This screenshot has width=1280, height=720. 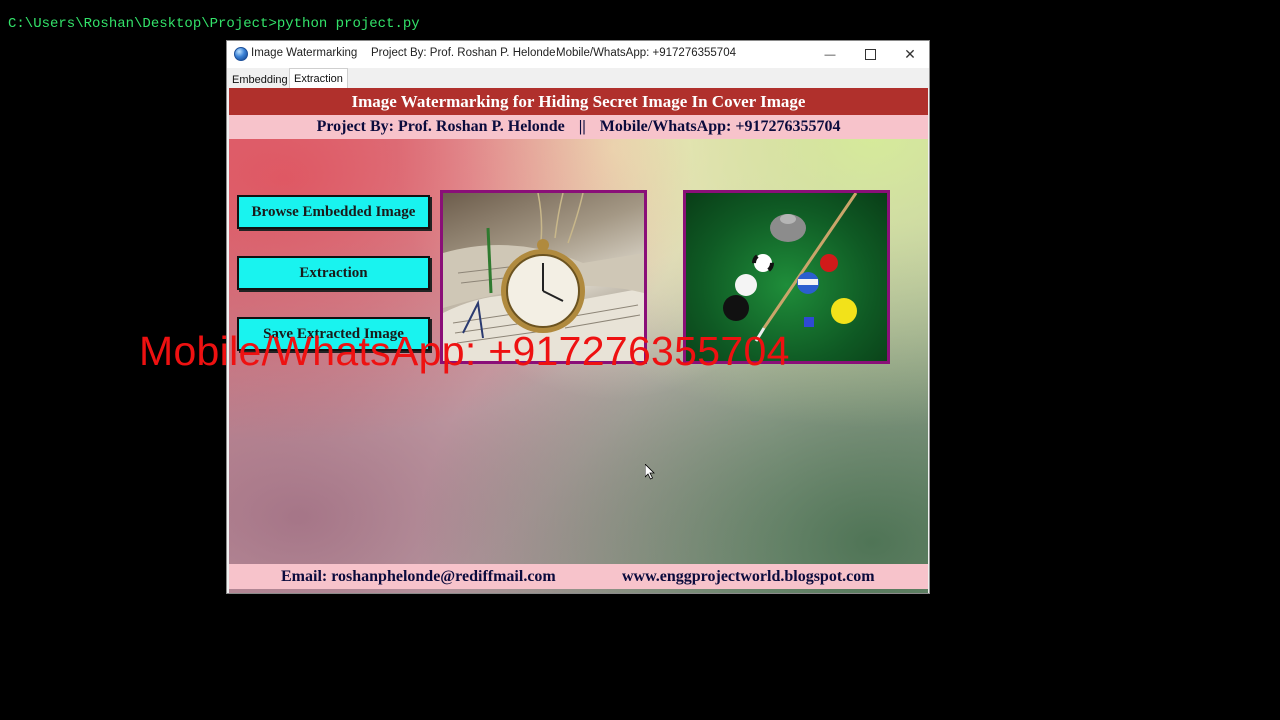 I want to click on tab-bar: Embedding Extraction, so click(x=578, y=78).